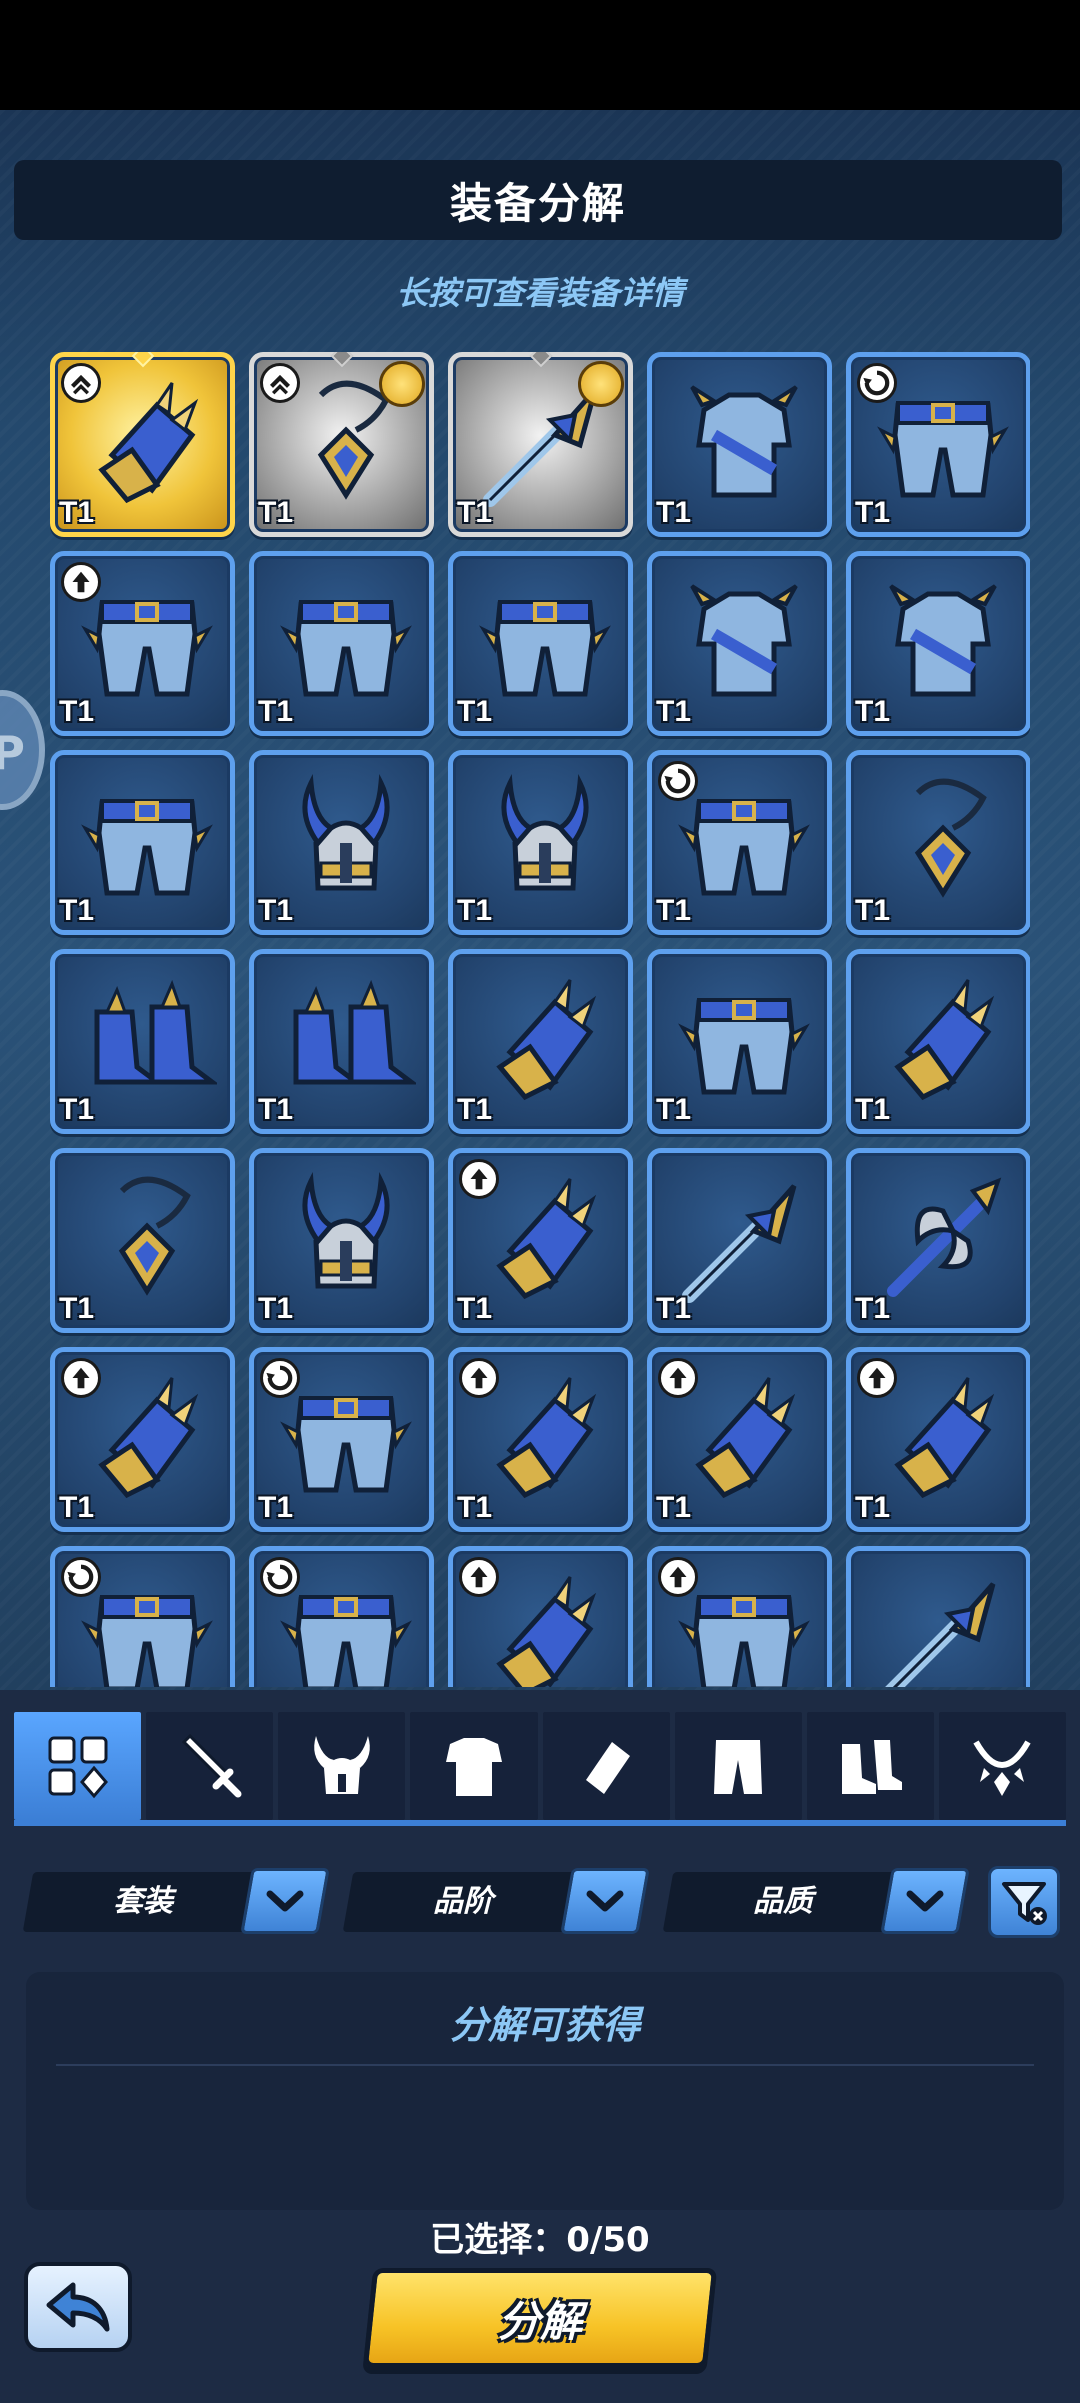 The image size is (1080, 2403). I want to click on quality-filter-dropdown-button, so click(925, 1901).